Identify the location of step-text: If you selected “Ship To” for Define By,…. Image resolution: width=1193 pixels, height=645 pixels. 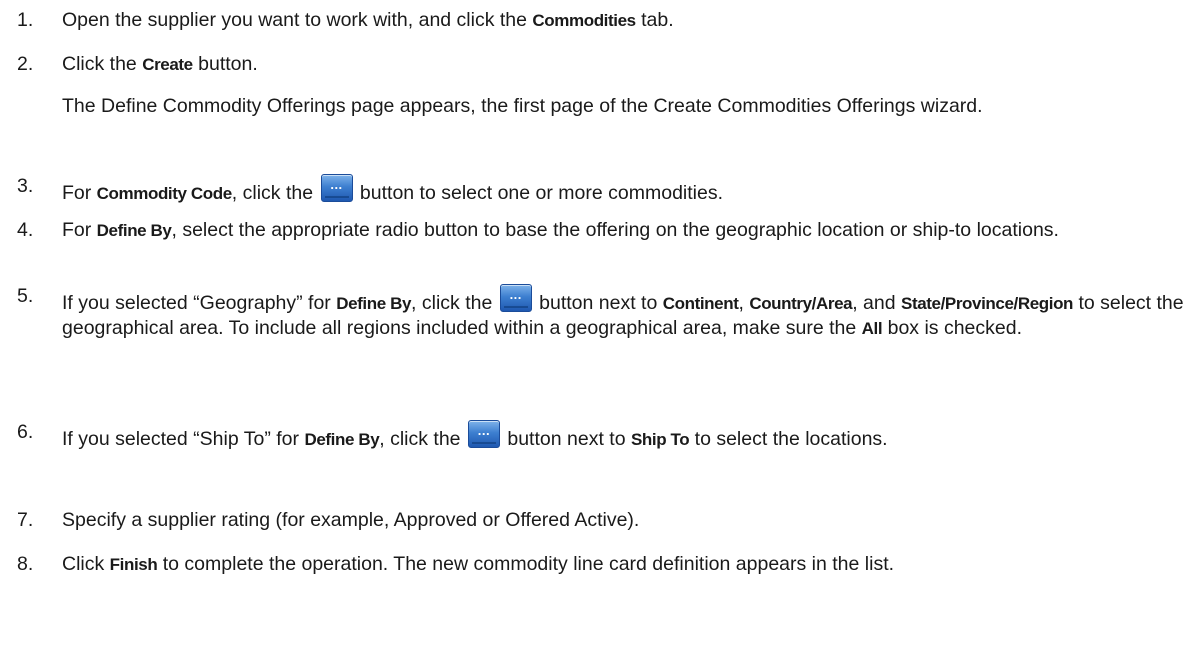
(624, 436).